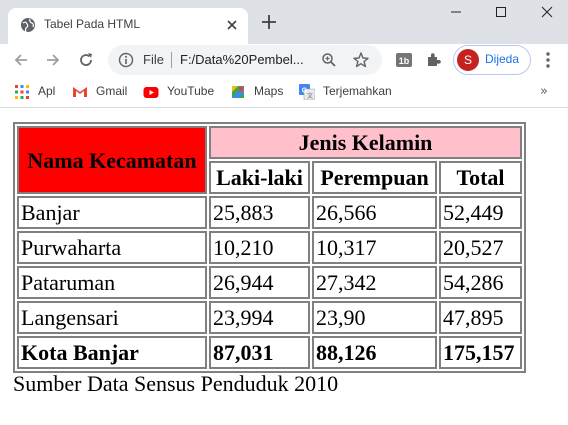  I want to click on cell-perempuan: 23,90, so click(374, 317).